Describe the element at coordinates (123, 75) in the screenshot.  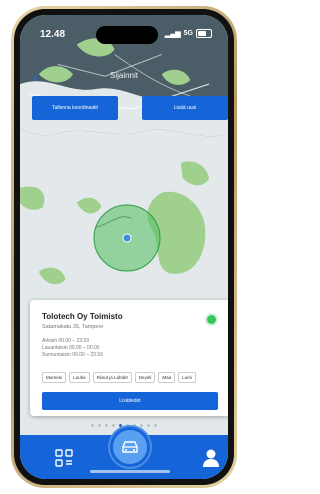
I see `page-title: Sijainnit` at that location.